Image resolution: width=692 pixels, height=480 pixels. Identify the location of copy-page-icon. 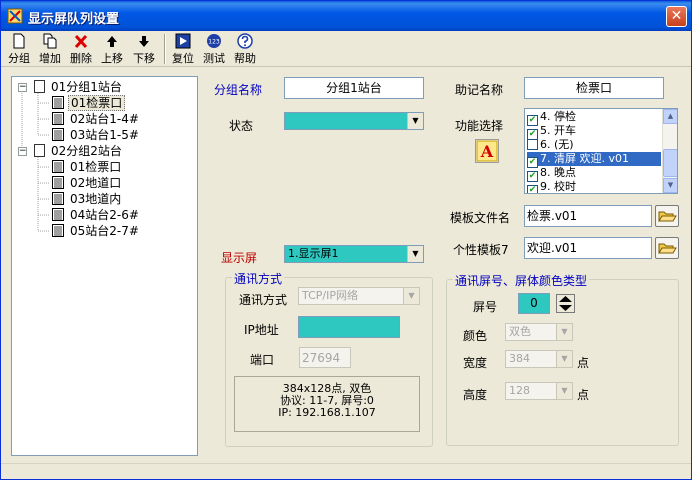
(50, 41).